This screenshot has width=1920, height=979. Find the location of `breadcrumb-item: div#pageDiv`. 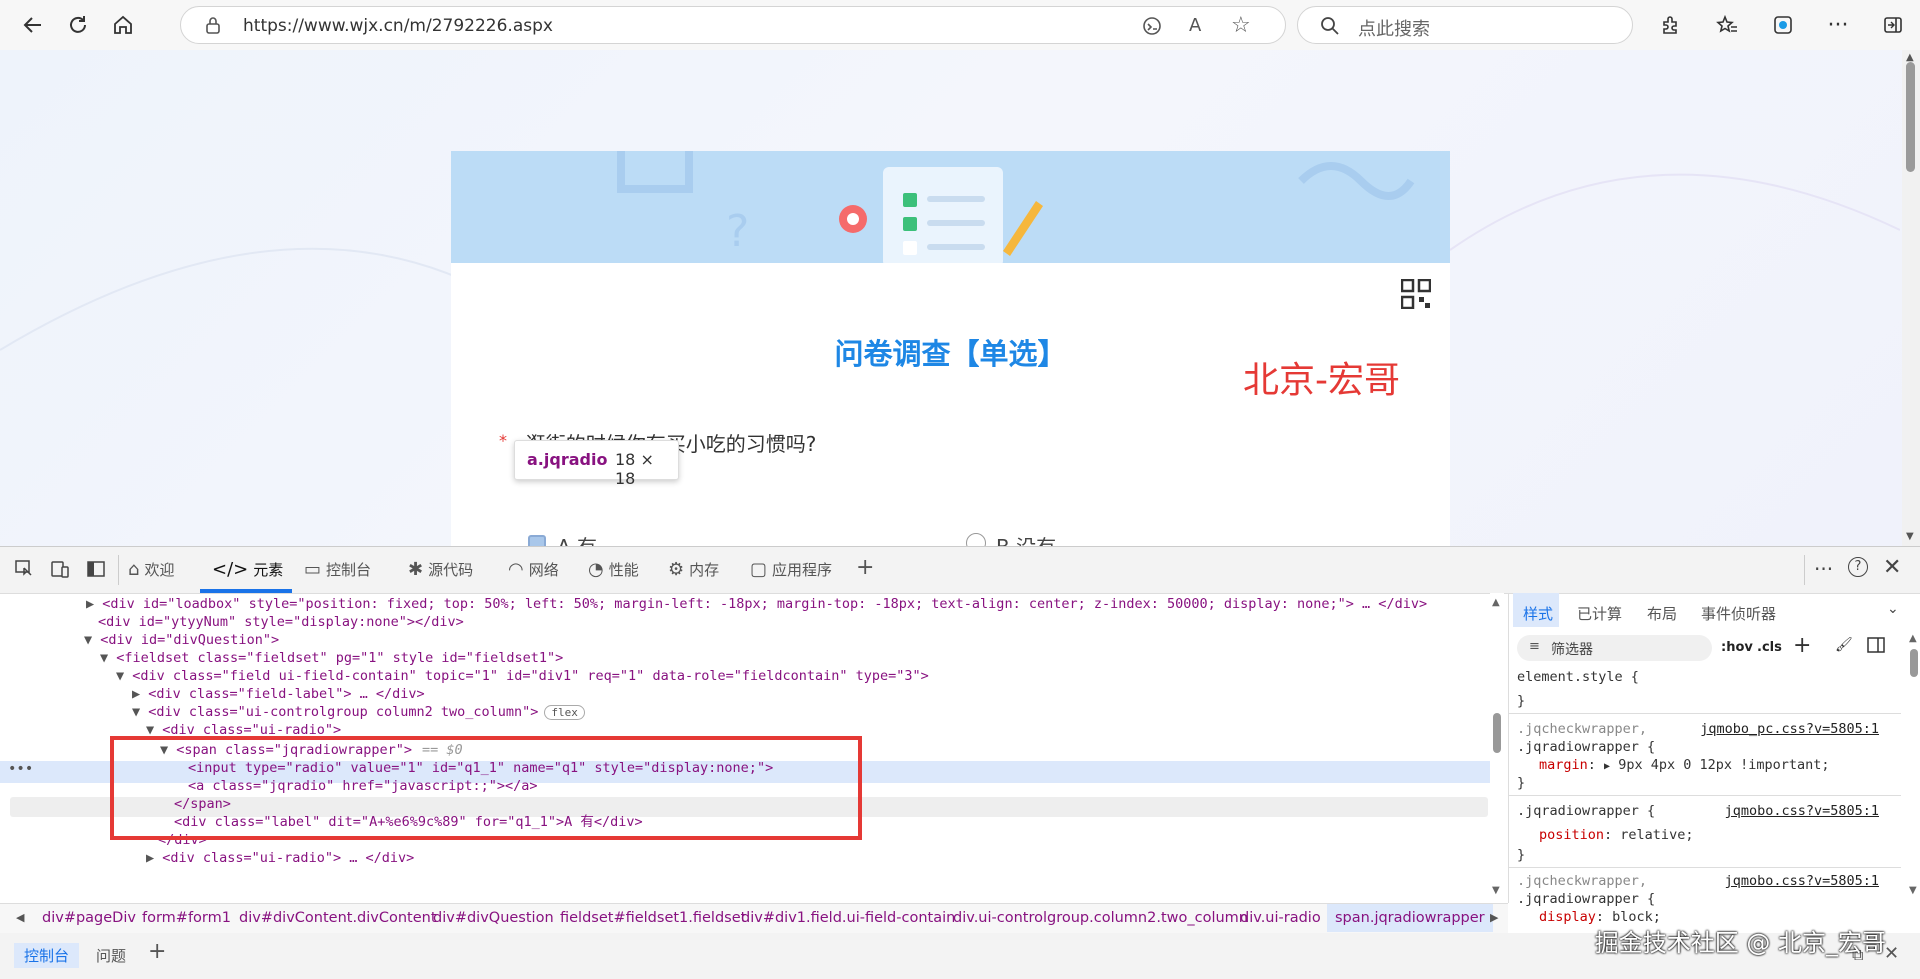

breadcrumb-item: div#pageDiv is located at coordinates (89, 918).